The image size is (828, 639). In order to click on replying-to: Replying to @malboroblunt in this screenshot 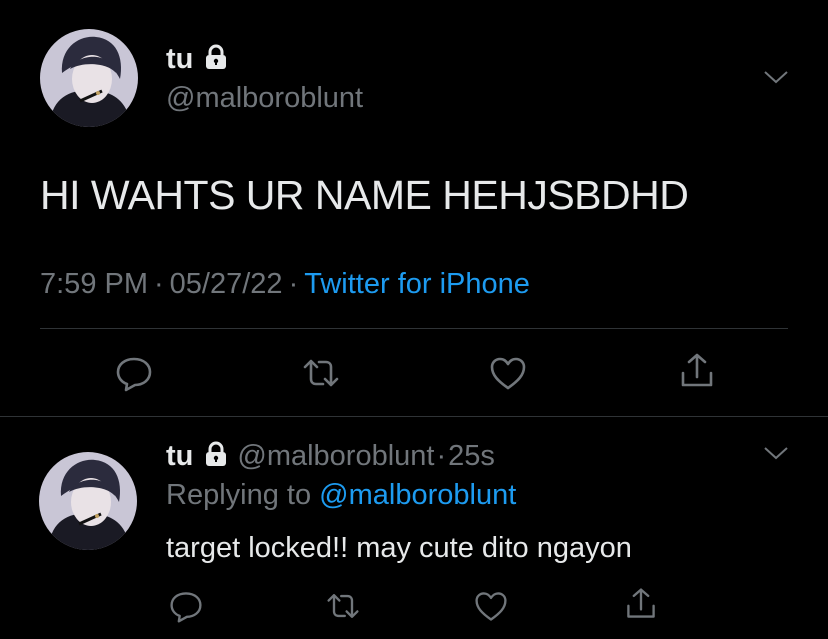, I will do `click(341, 495)`.